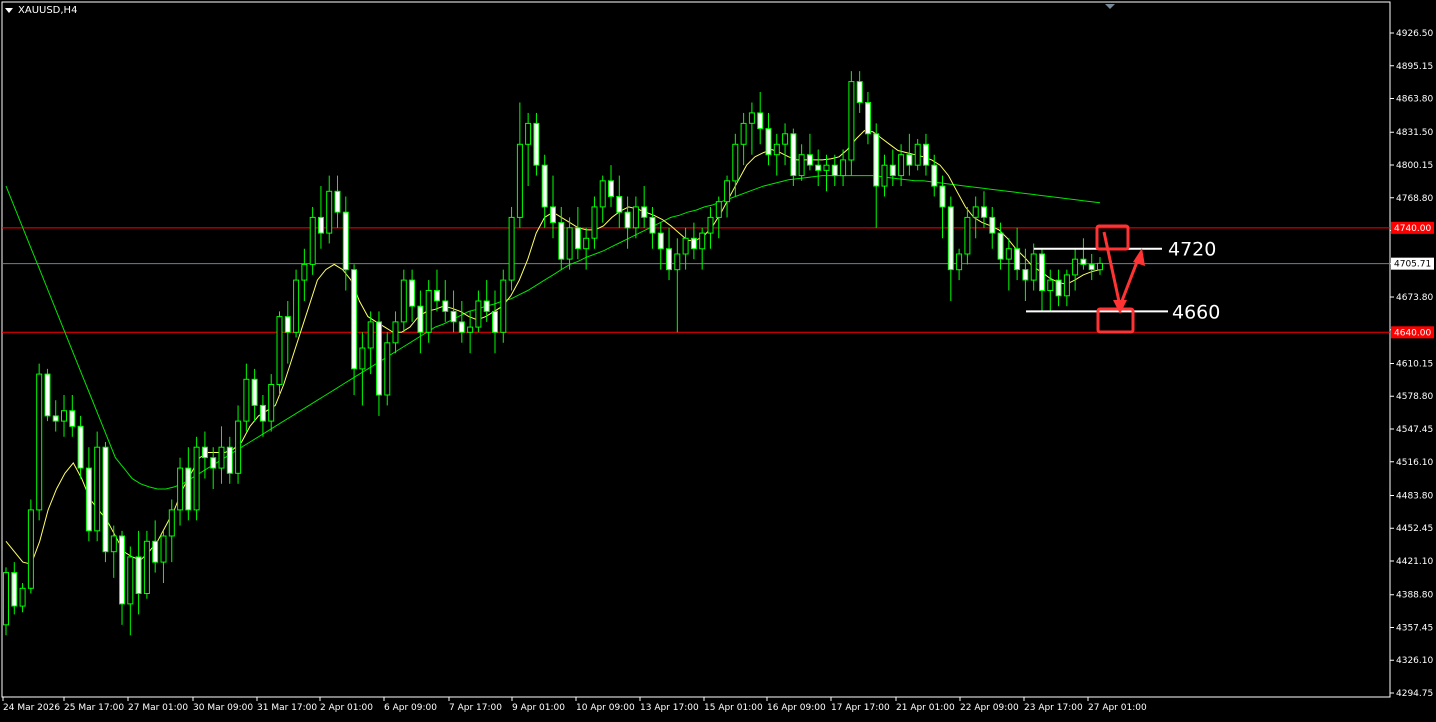  I want to click on current-price-label: 4705.71, so click(1412, 265).